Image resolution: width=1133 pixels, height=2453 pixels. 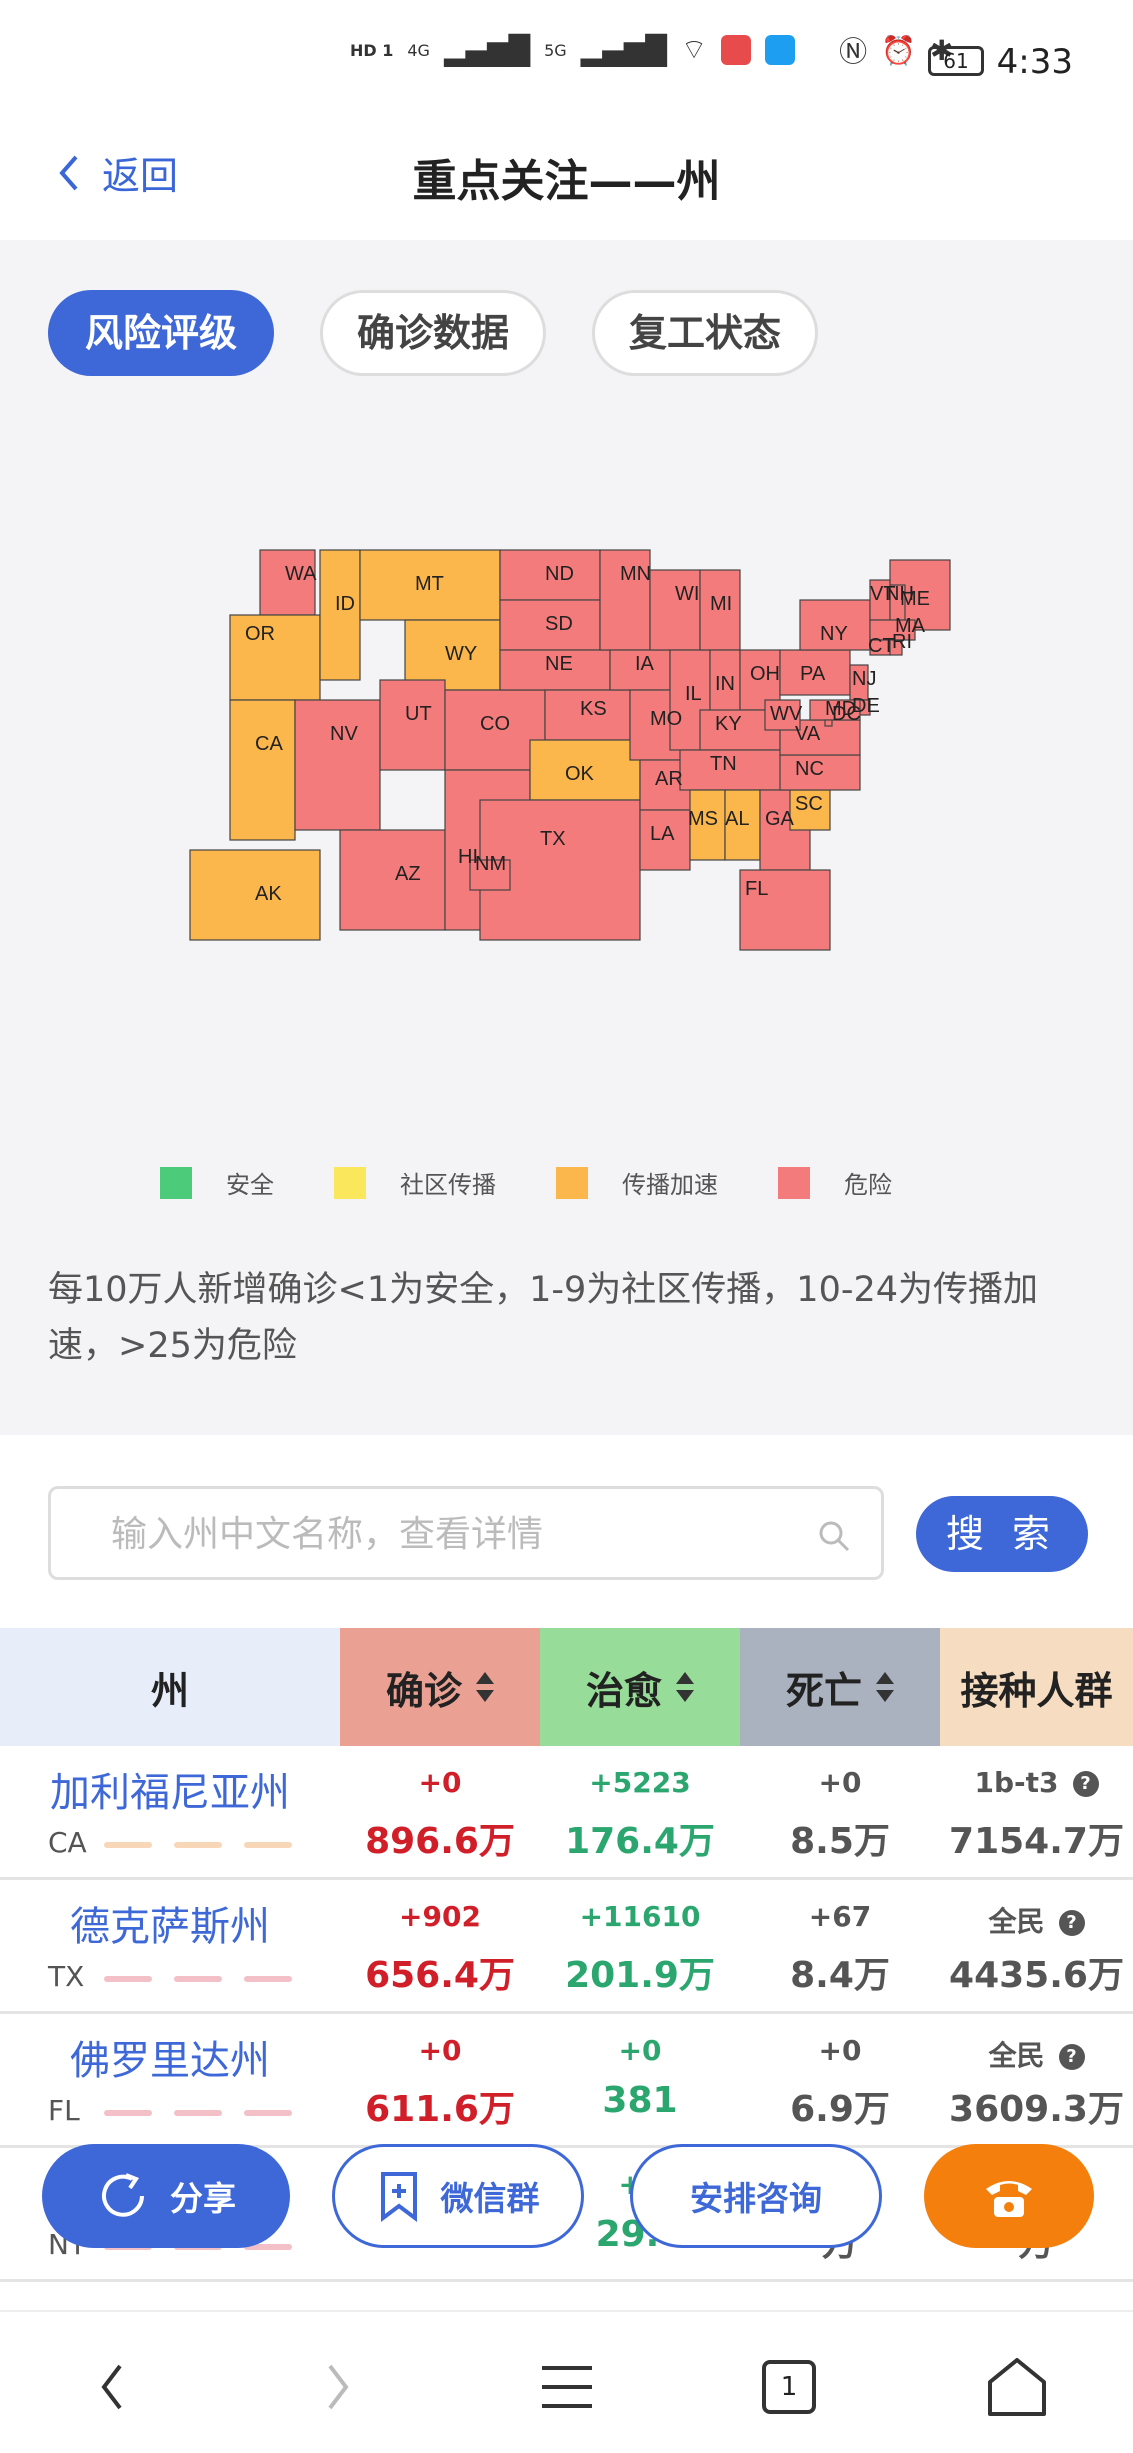 What do you see at coordinates (780, 819) in the screenshot?
I see `map-label-ga: GA` at bounding box center [780, 819].